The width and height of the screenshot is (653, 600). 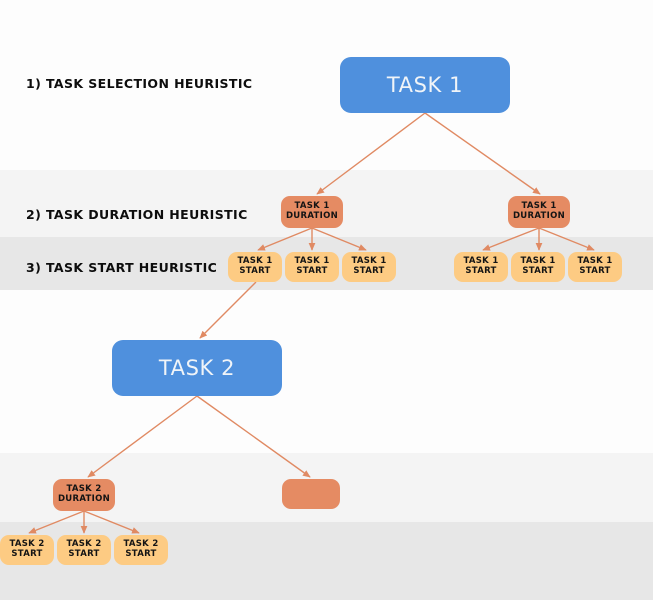 I want to click on node-task-1-start-left-2: TASK 1 START, so click(x=312, y=267).